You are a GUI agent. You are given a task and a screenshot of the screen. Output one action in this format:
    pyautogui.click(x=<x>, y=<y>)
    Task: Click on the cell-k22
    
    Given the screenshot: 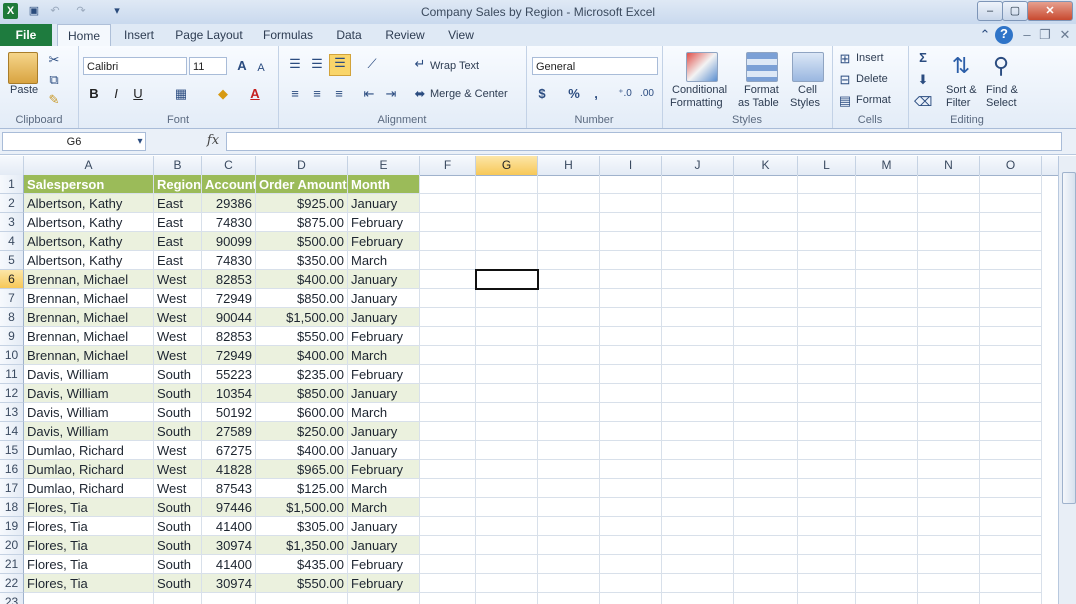 What is the action you would take?
    pyautogui.click(x=766, y=583)
    